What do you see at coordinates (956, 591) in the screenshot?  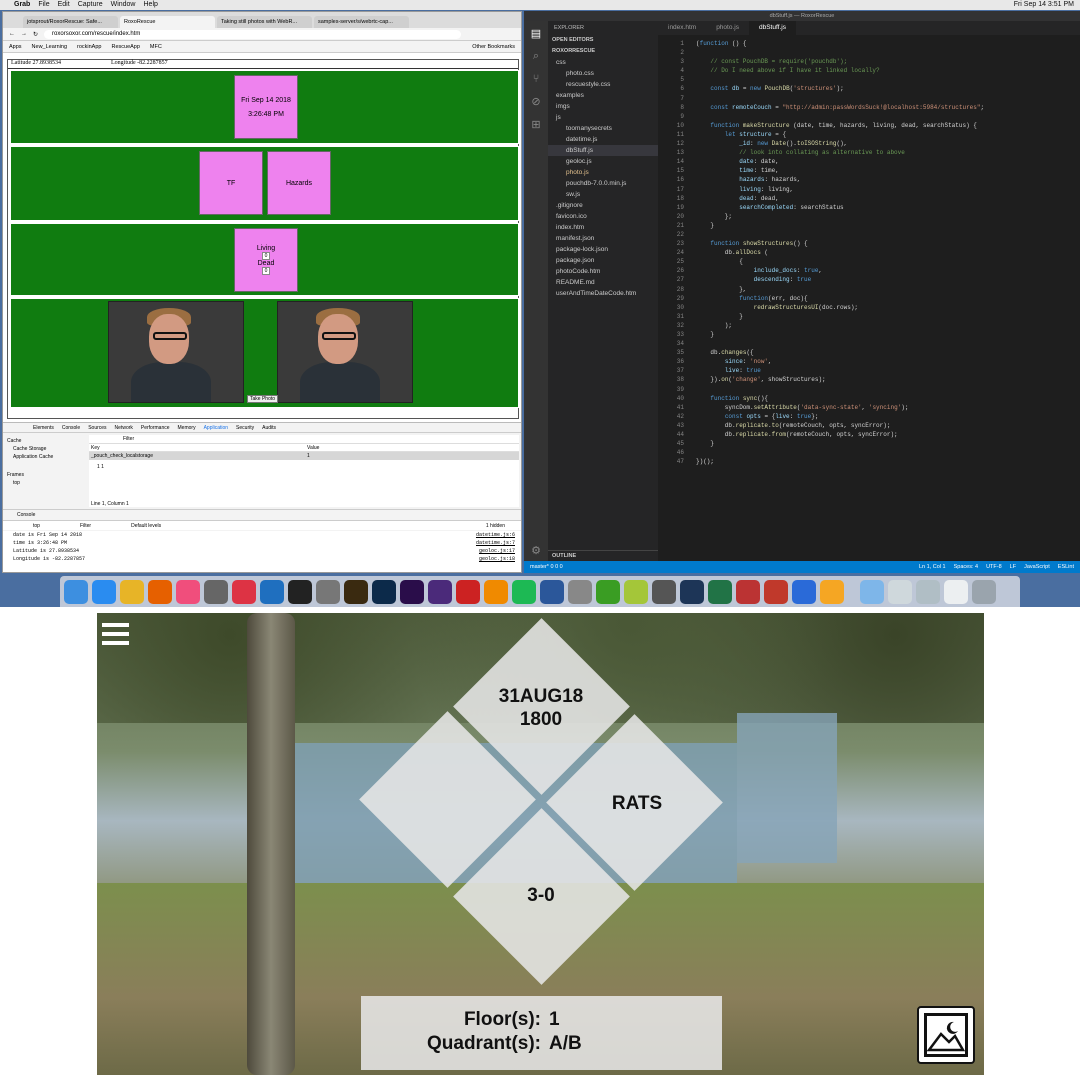 I see `document-icon` at bounding box center [956, 591].